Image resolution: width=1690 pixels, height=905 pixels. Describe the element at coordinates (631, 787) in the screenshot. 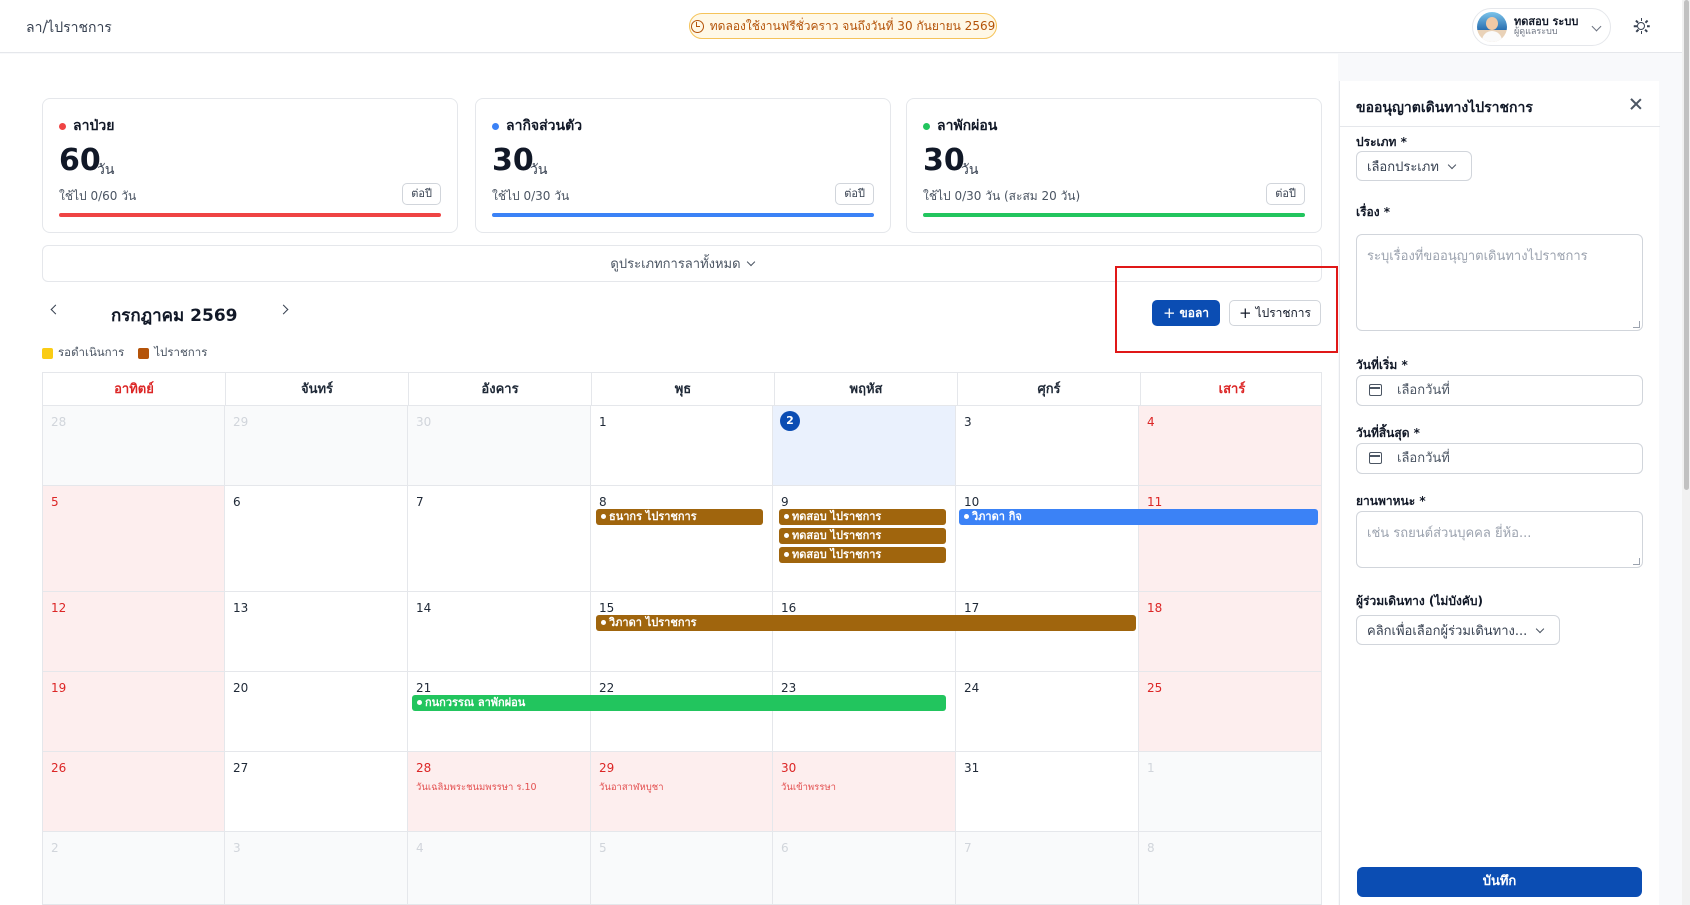

I see `holiday-label: วันอาสาฬหบูชา` at that location.